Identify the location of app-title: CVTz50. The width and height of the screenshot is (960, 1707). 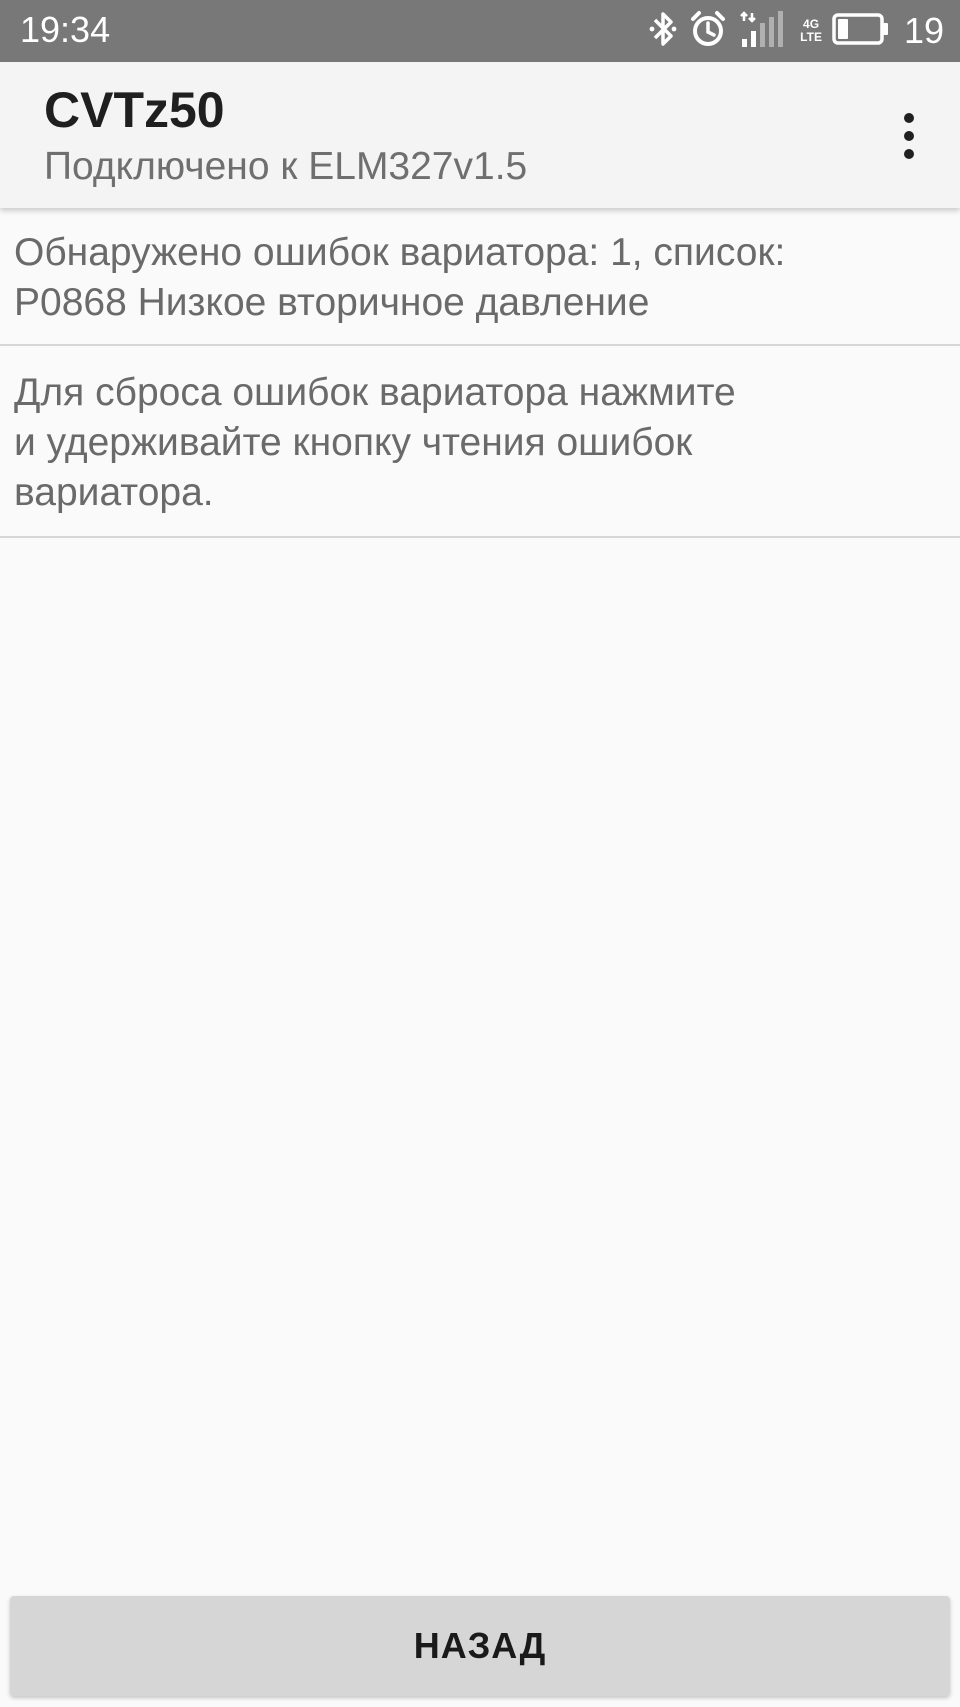
(134, 110).